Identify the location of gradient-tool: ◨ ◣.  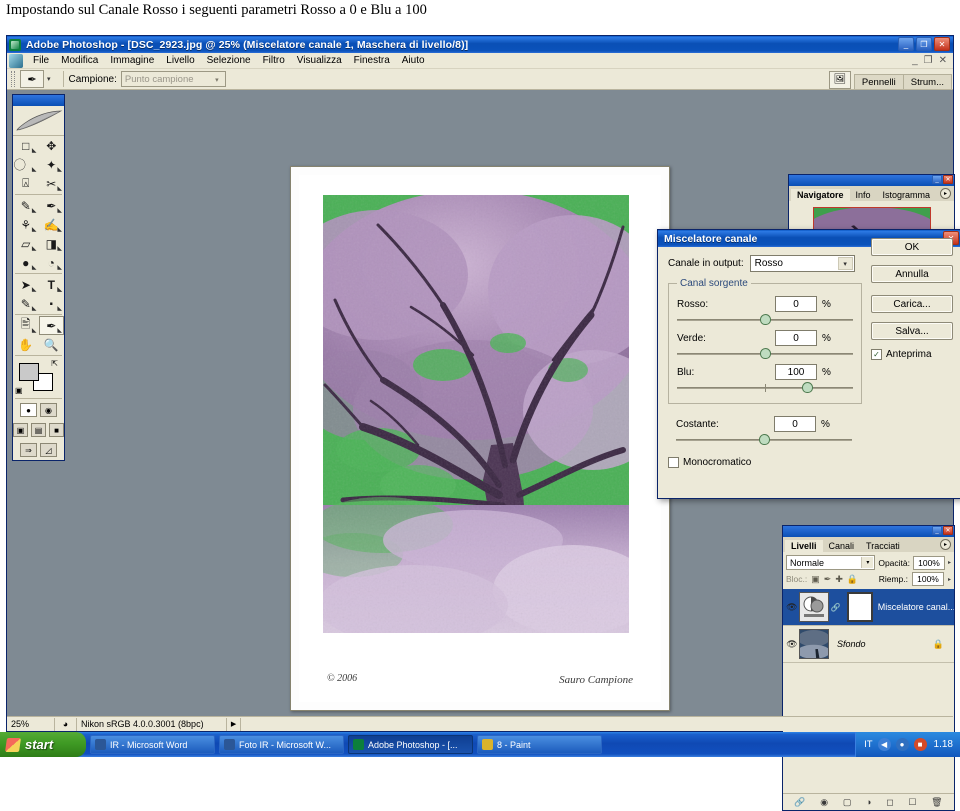
(52, 243).